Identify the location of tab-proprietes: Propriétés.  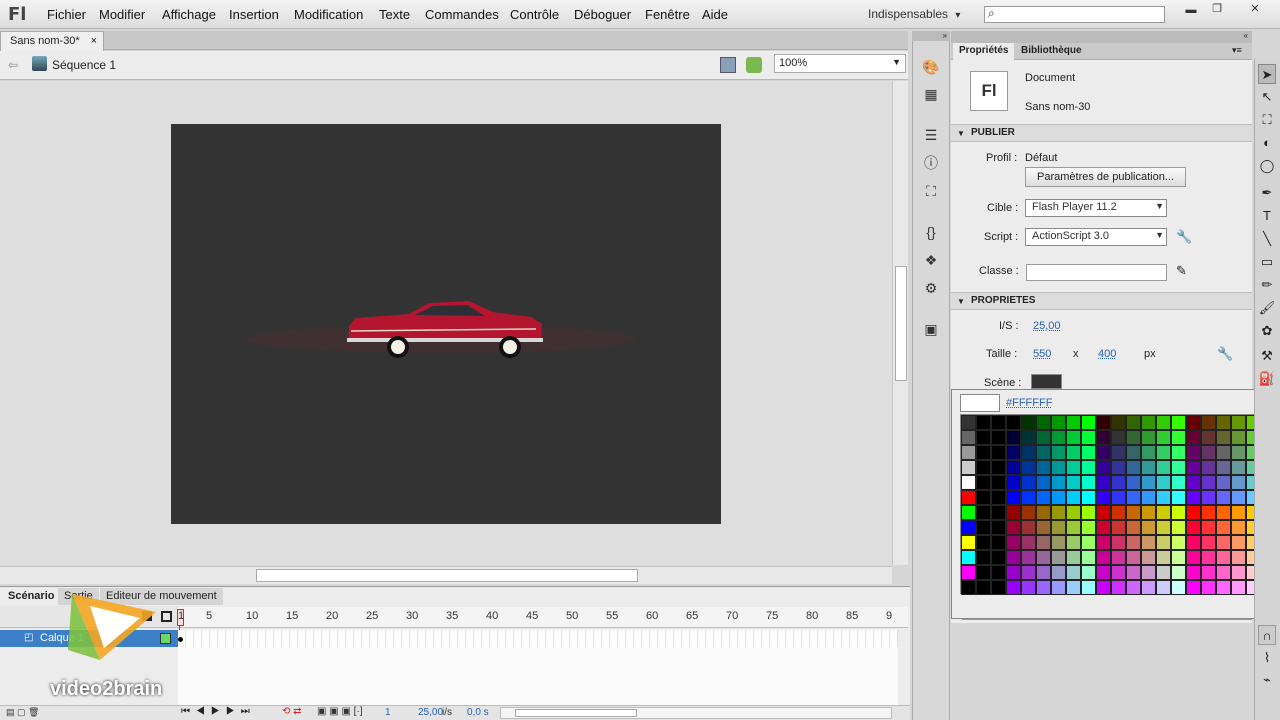
(984, 52).